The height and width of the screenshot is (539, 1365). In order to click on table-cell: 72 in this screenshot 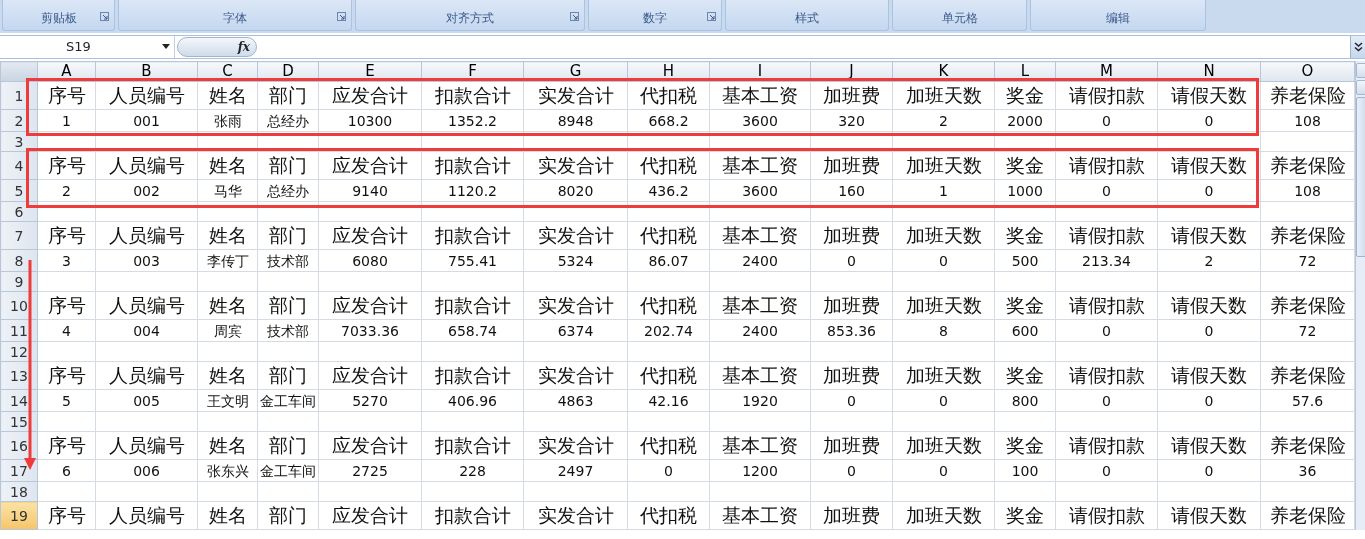, I will do `click(1307, 260)`.